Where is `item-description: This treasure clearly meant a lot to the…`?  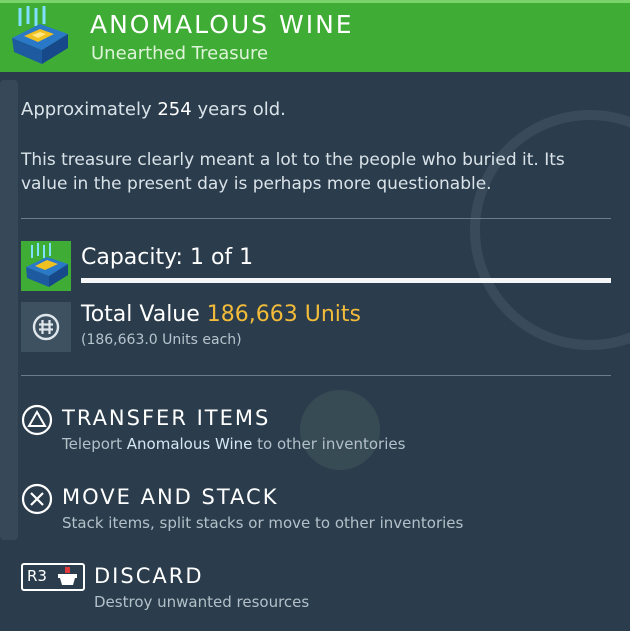 item-description: This treasure clearly meant a lot to the… is located at coordinates (293, 172).